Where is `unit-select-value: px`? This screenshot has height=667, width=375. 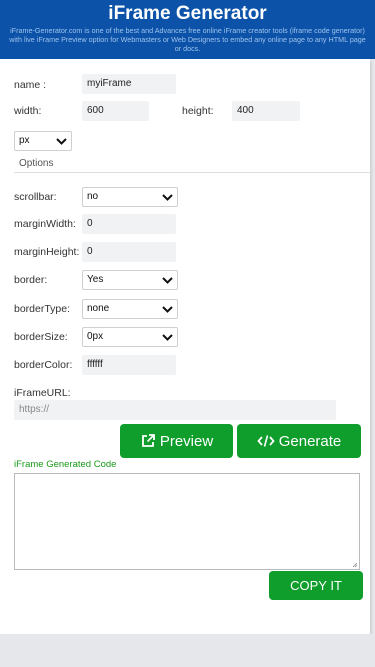
unit-select-value: px is located at coordinates (24, 140).